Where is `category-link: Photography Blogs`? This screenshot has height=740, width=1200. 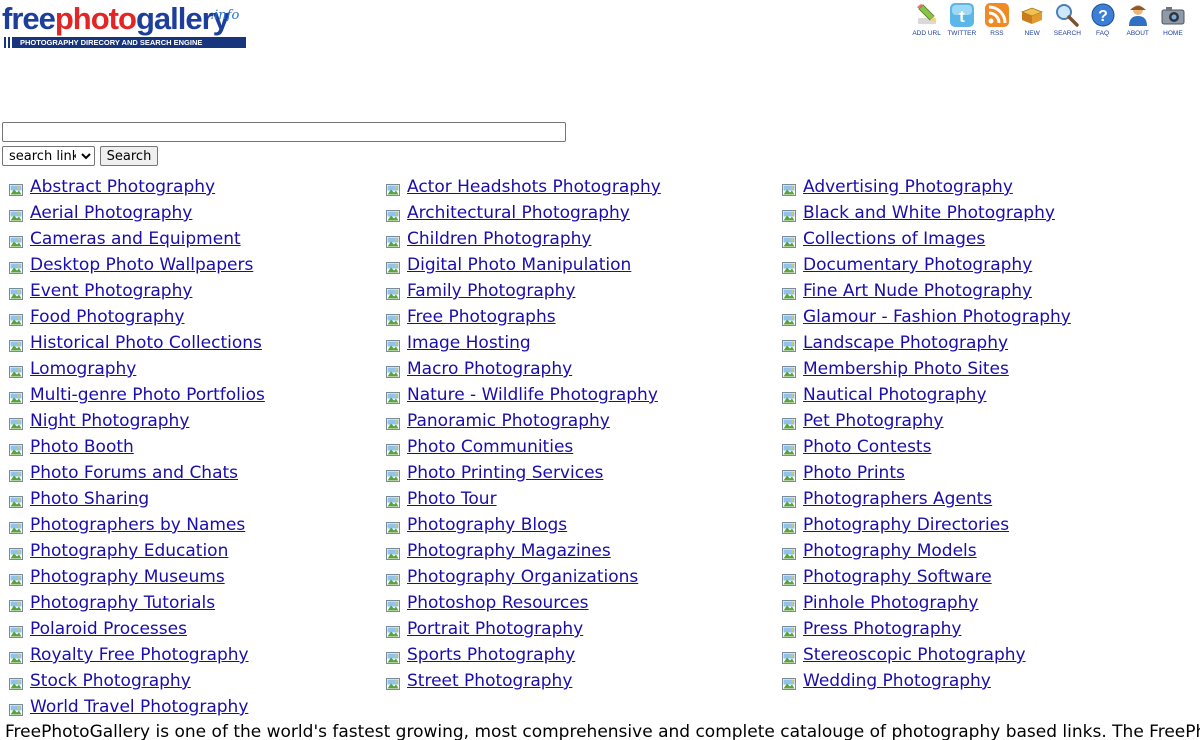
category-link: Photography Blogs is located at coordinates (487, 525).